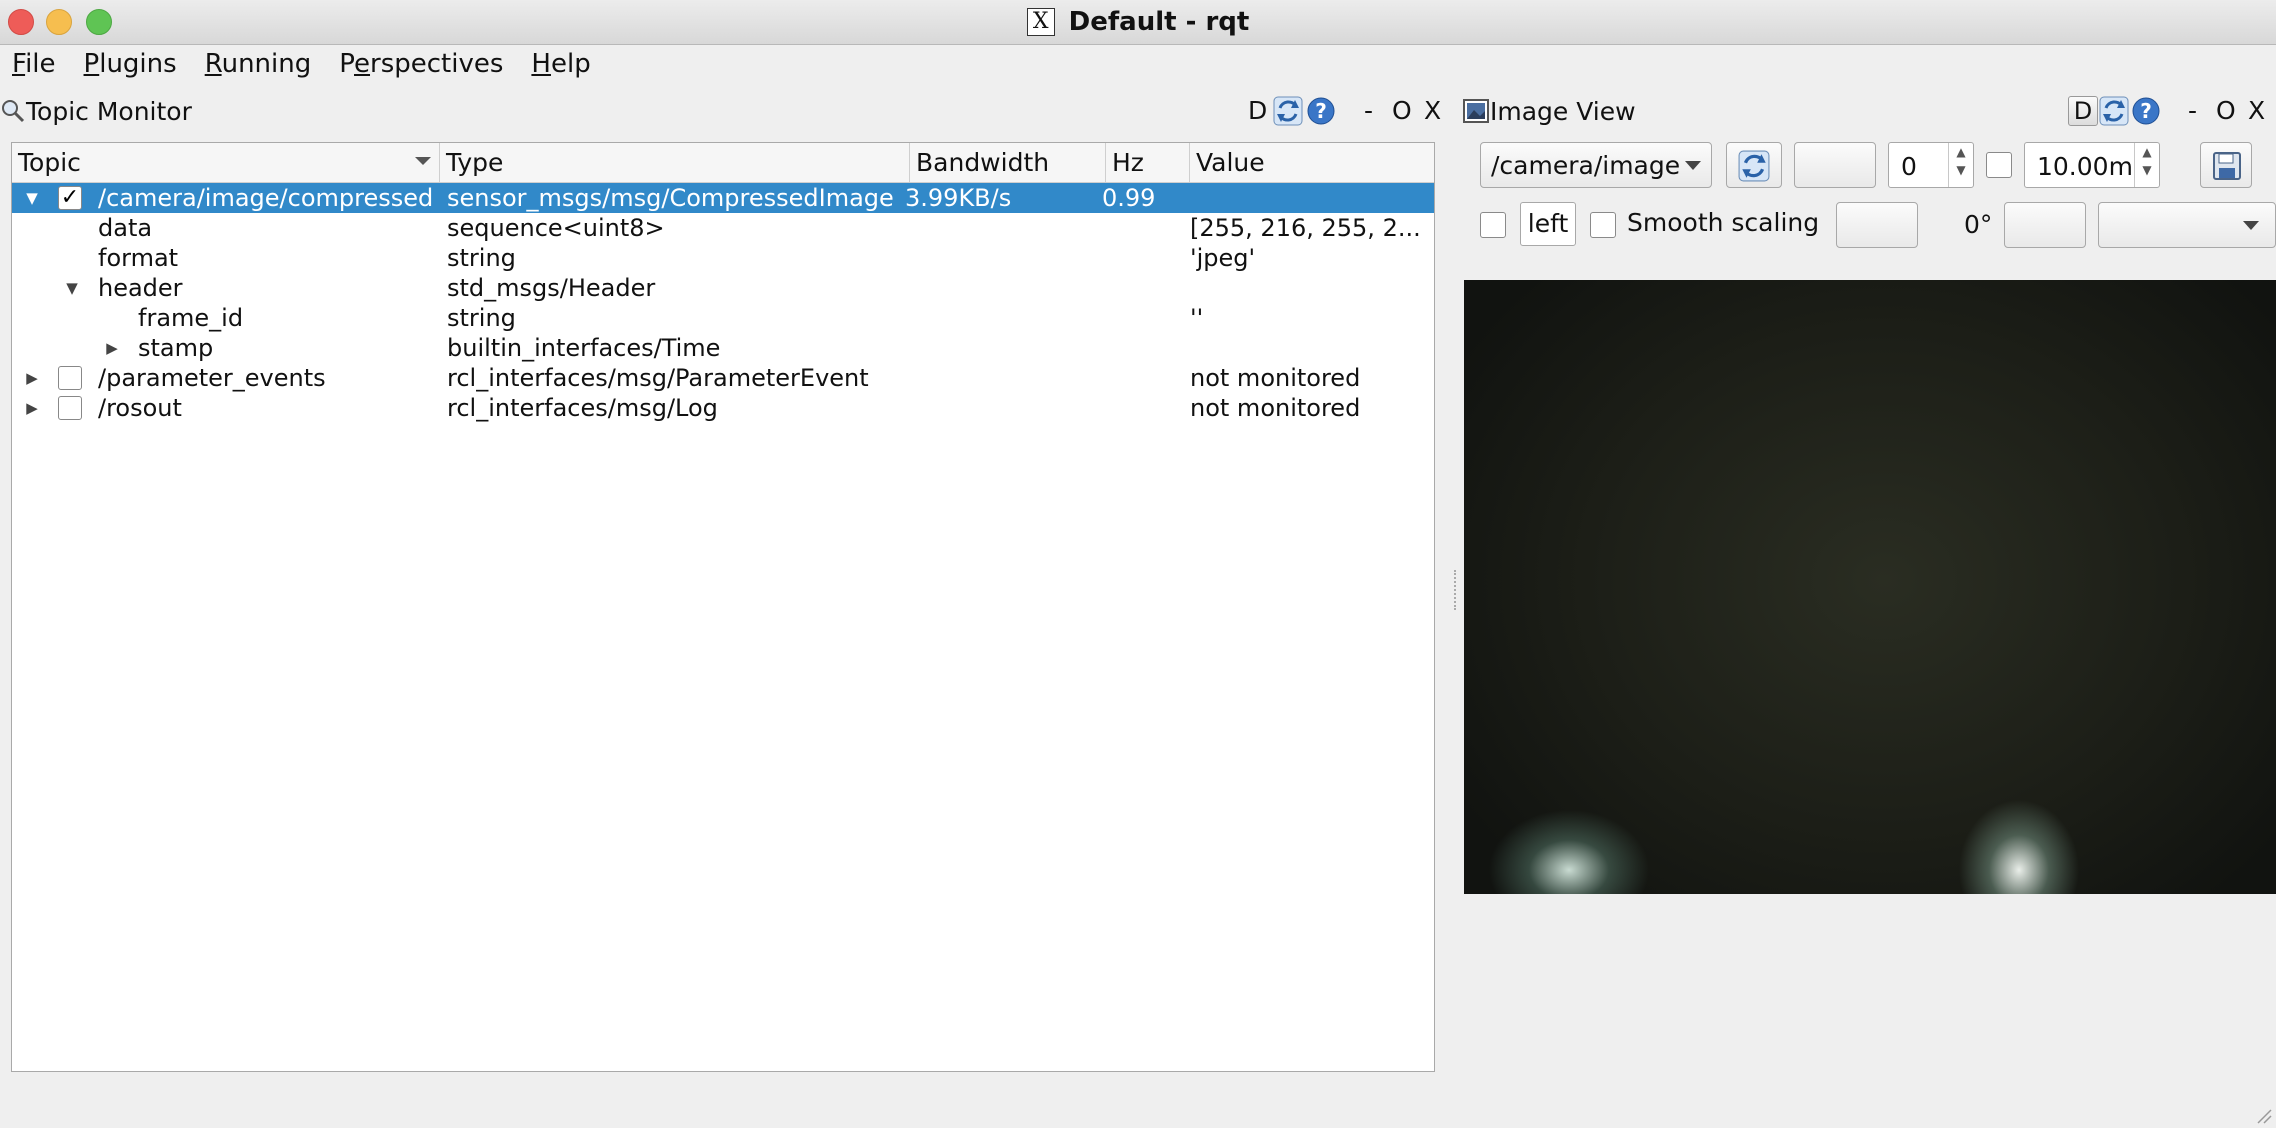 The width and height of the screenshot is (2276, 1128). What do you see at coordinates (2045, 225) in the screenshot?
I see `rotate-right-button` at bounding box center [2045, 225].